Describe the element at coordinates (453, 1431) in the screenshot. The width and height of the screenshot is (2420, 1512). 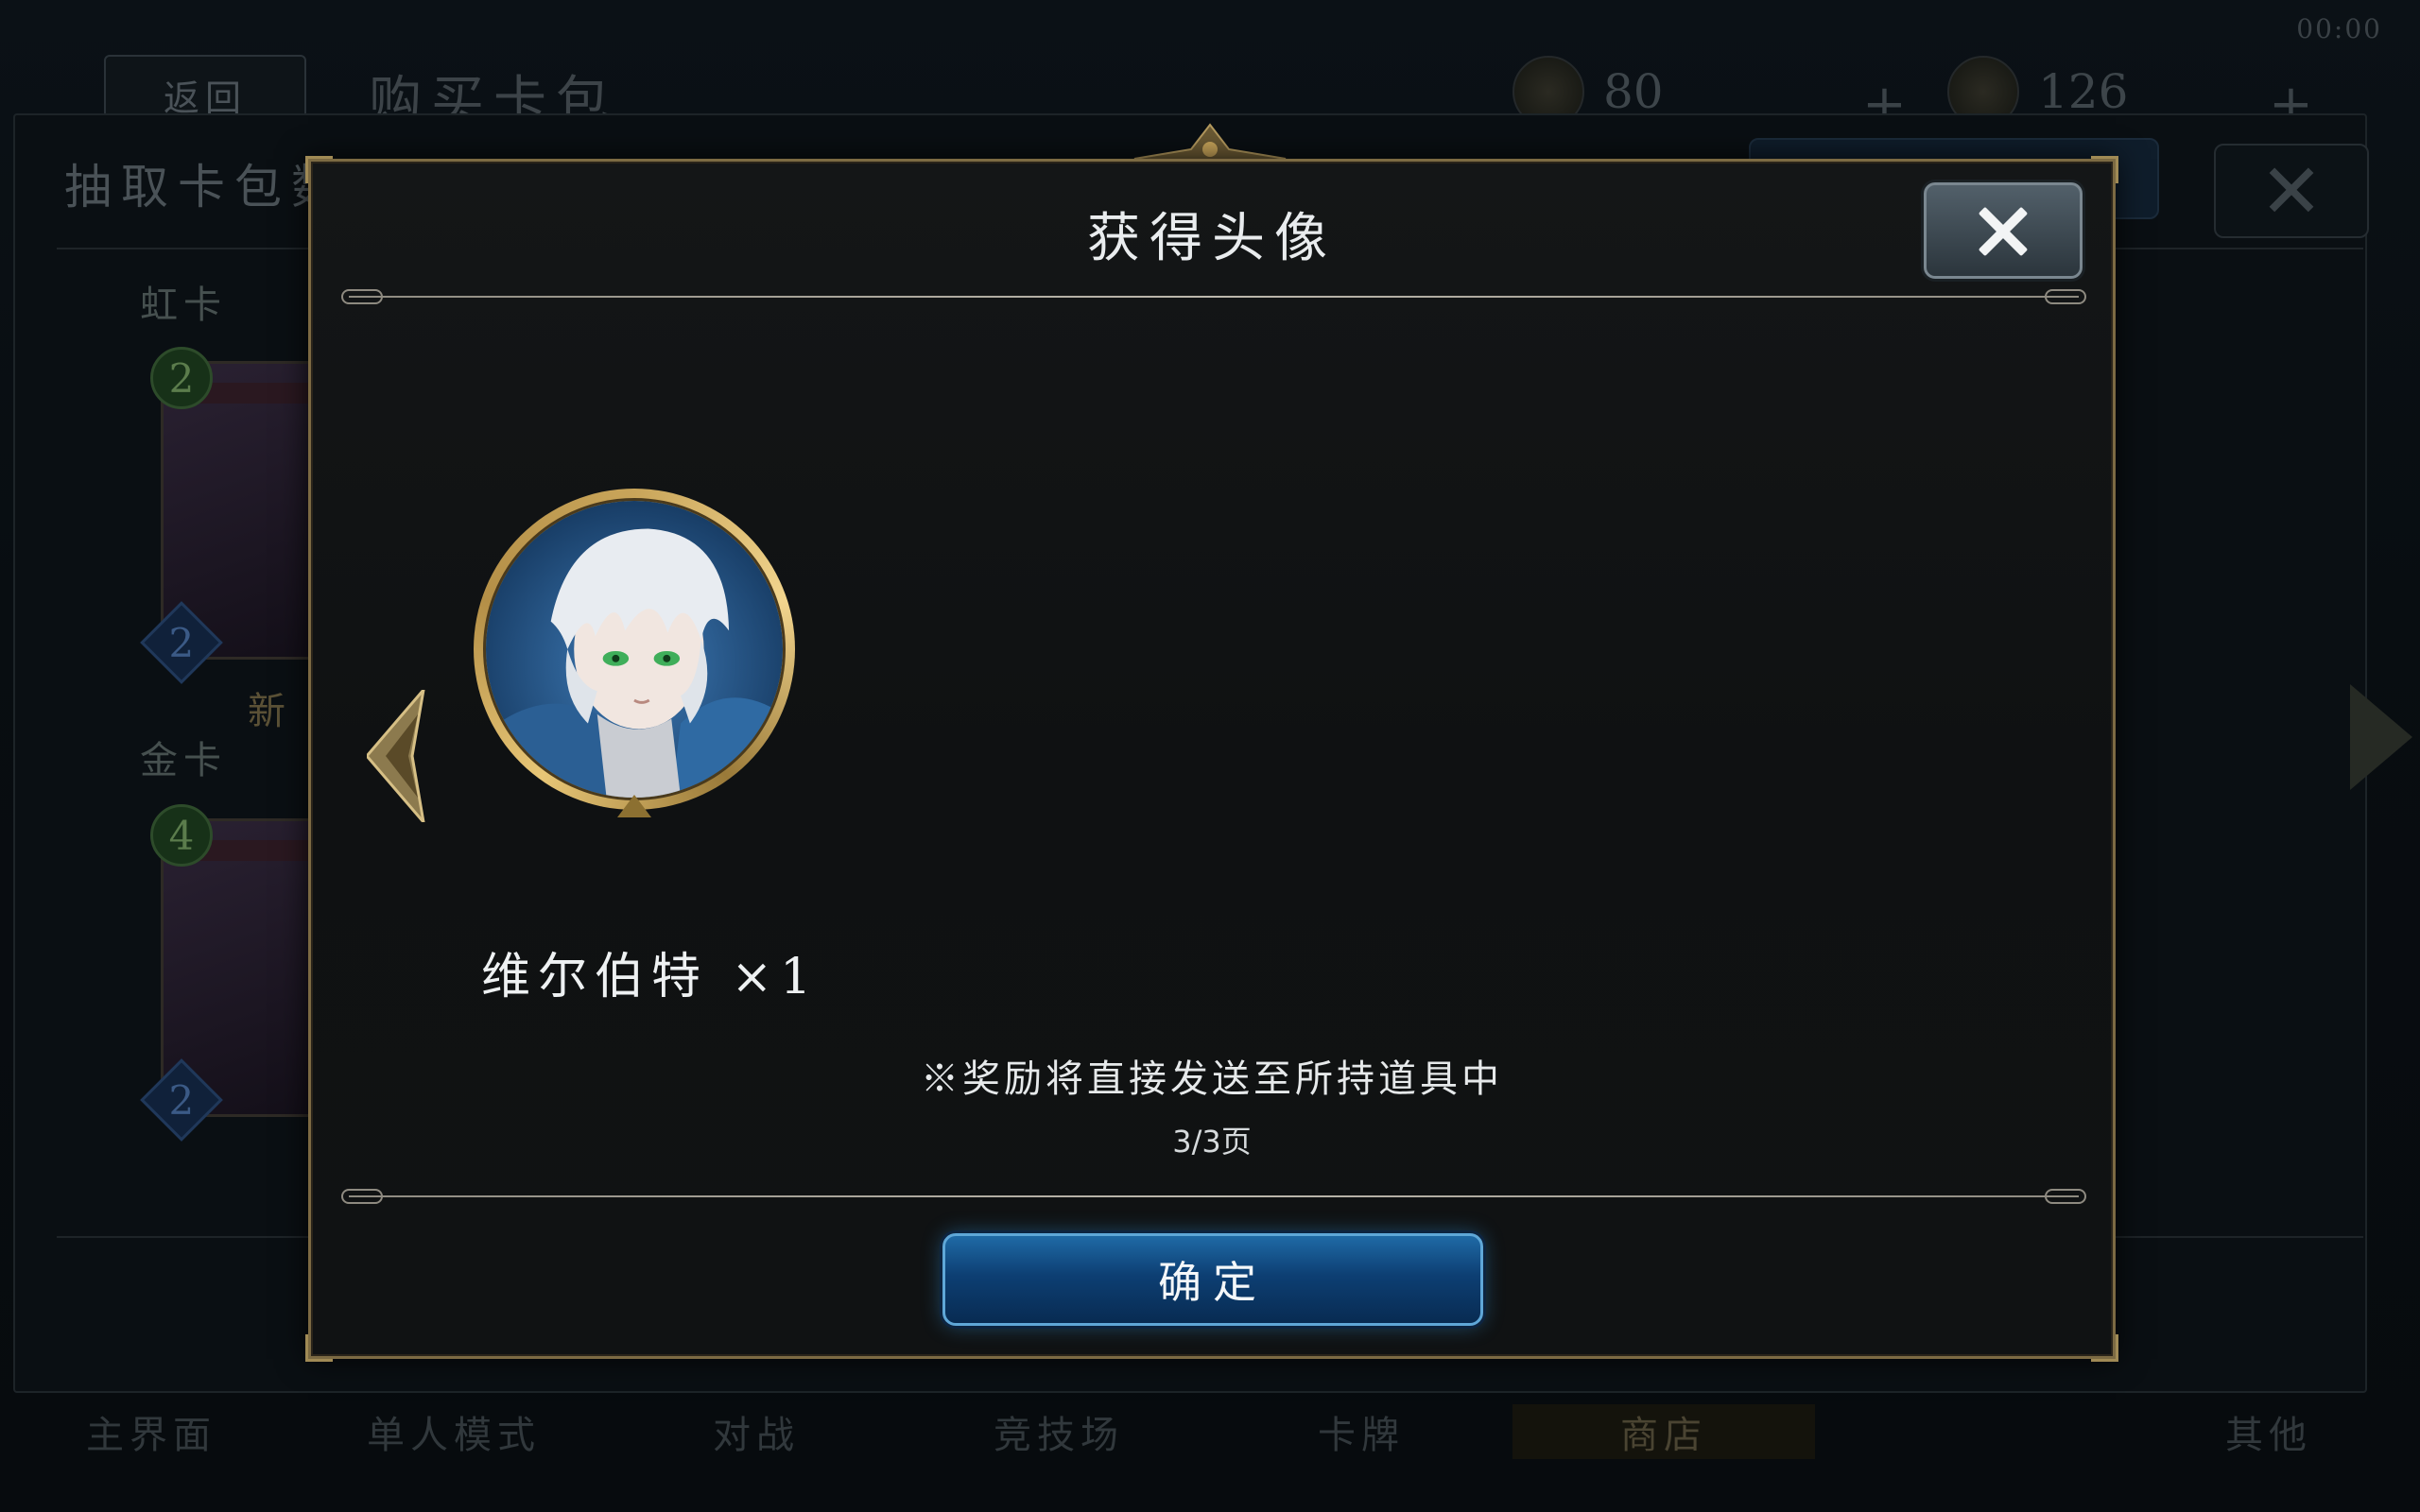
I see `nav-solo: 单人模式` at that location.